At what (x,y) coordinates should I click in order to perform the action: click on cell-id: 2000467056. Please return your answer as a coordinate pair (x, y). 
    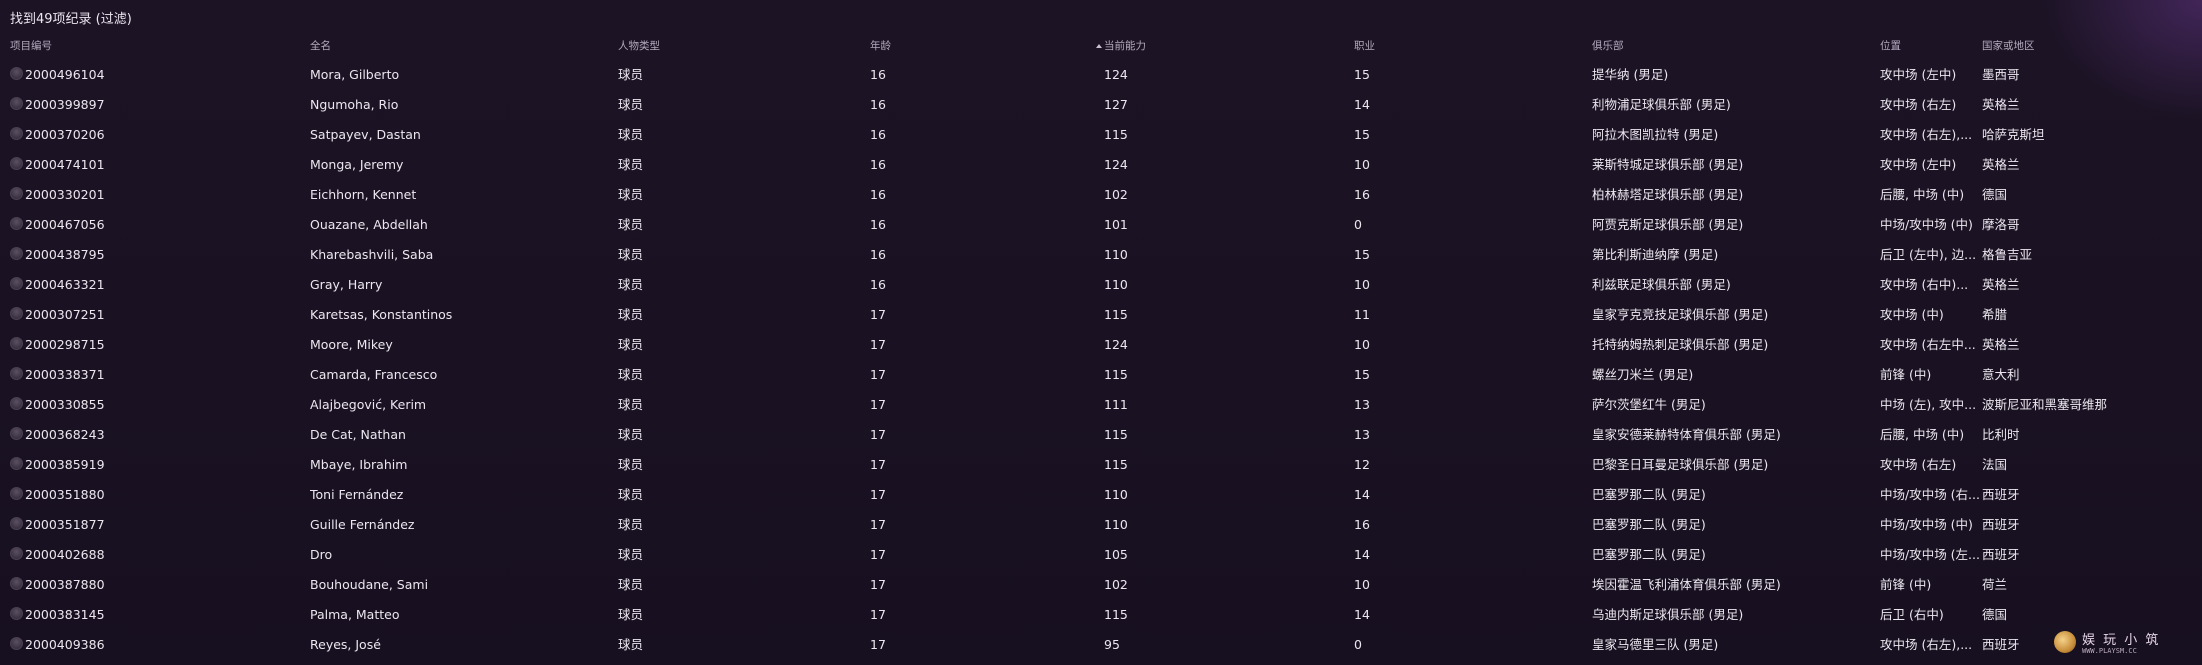
    Looking at the image, I should click on (155, 225).